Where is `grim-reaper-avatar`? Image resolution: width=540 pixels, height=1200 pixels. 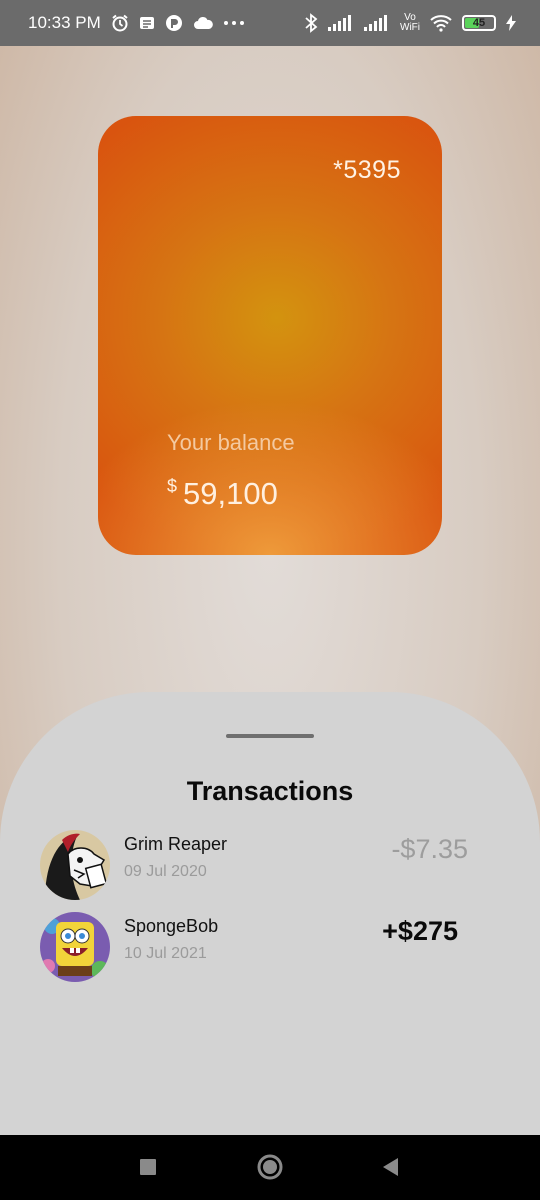
grim-reaper-avatar is located at coordinates (75, 865).